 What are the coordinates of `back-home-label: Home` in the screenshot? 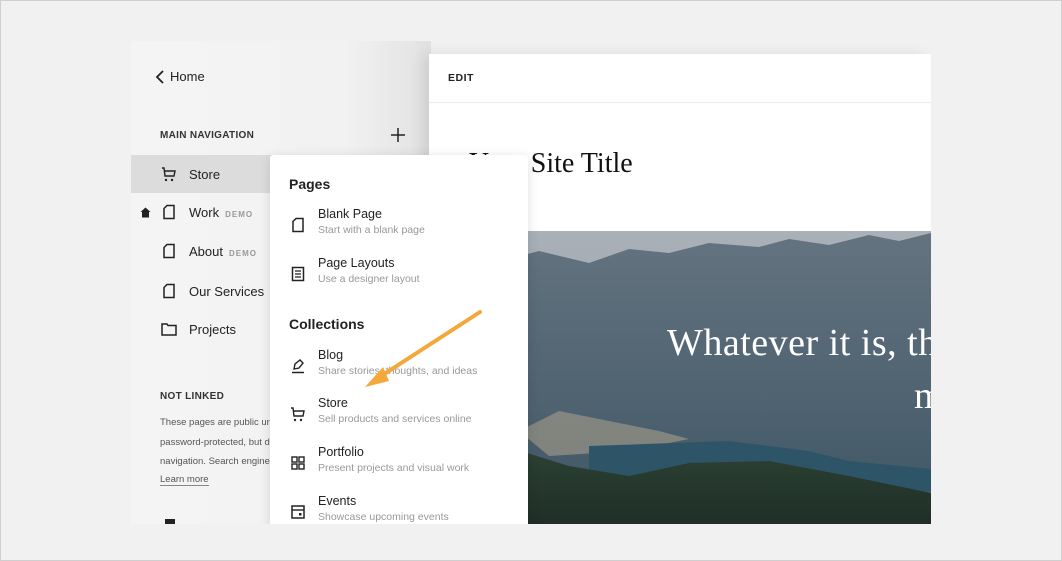 It's located at (187, 76).